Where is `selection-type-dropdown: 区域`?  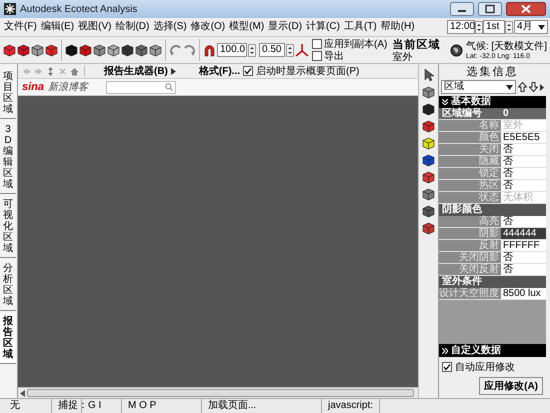 selection-type-dropdown: 区域 is located at coordinates (478, 87).